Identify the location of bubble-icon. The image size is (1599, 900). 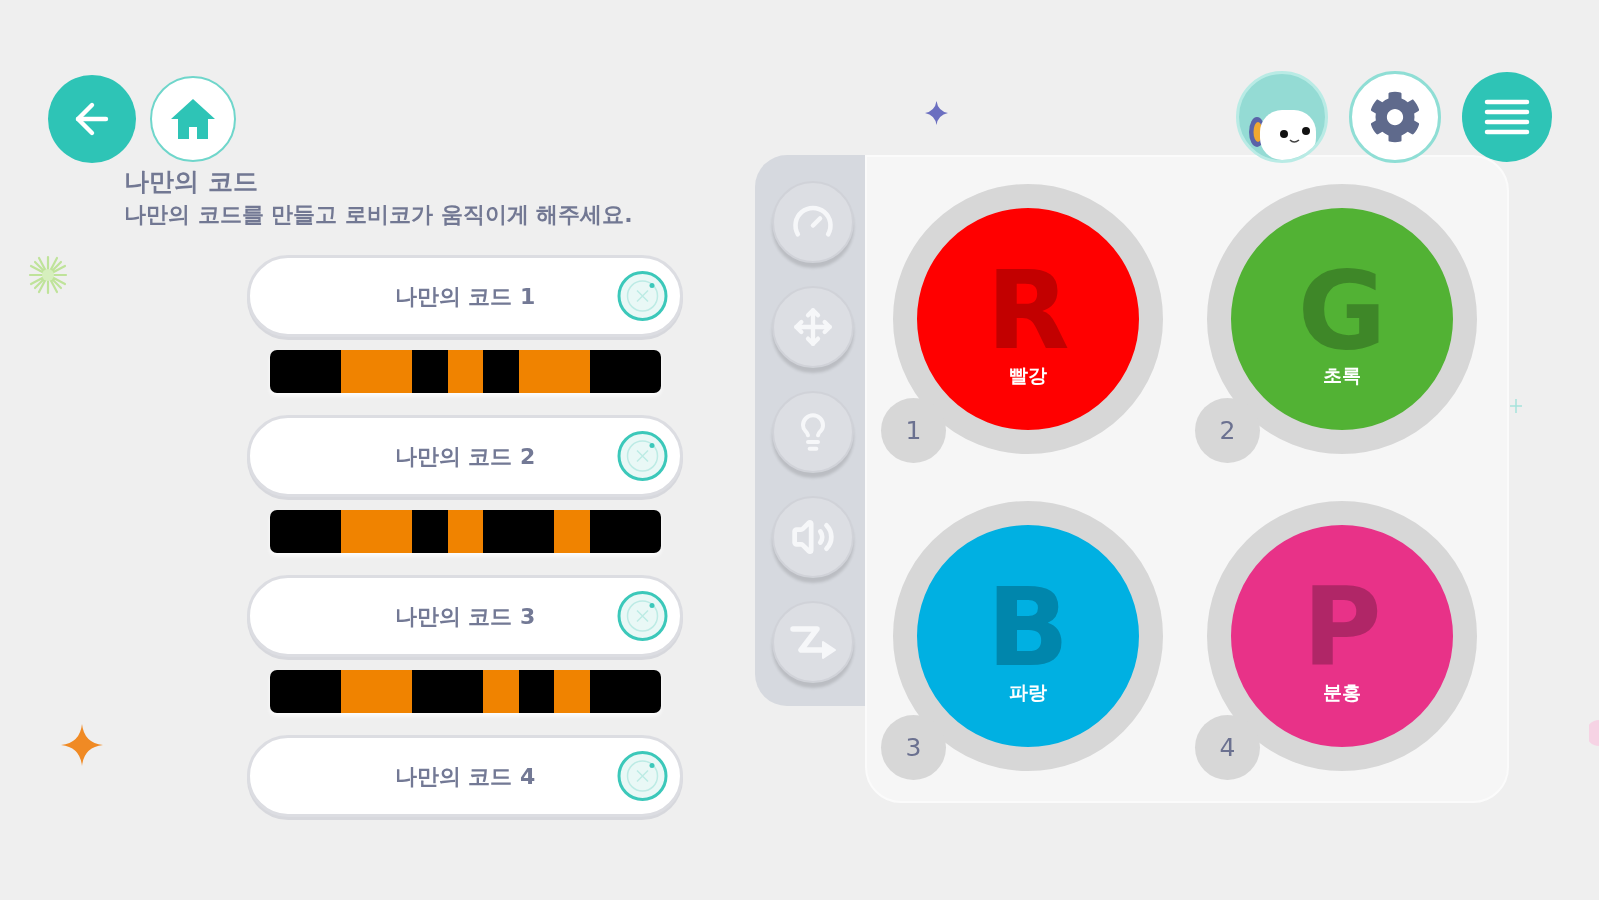
(1594, 733).